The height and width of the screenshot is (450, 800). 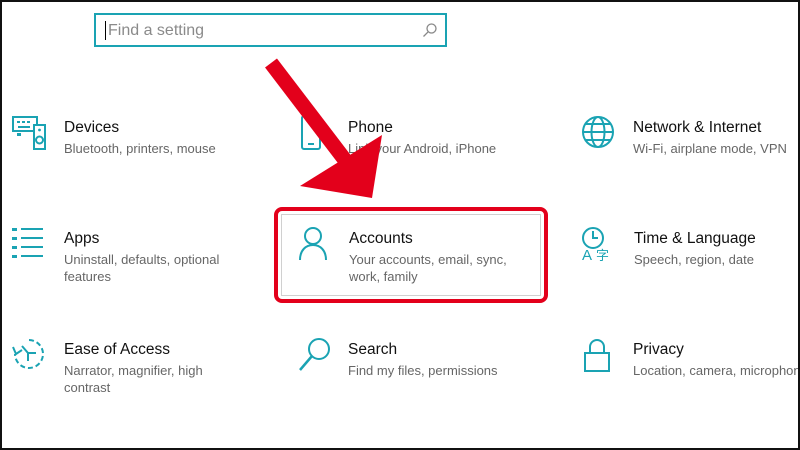 What do you see at coordinates (270, 30) in the screenshot?
I see `settings-search-input: Find a setting` at bounding box center [270, 30].